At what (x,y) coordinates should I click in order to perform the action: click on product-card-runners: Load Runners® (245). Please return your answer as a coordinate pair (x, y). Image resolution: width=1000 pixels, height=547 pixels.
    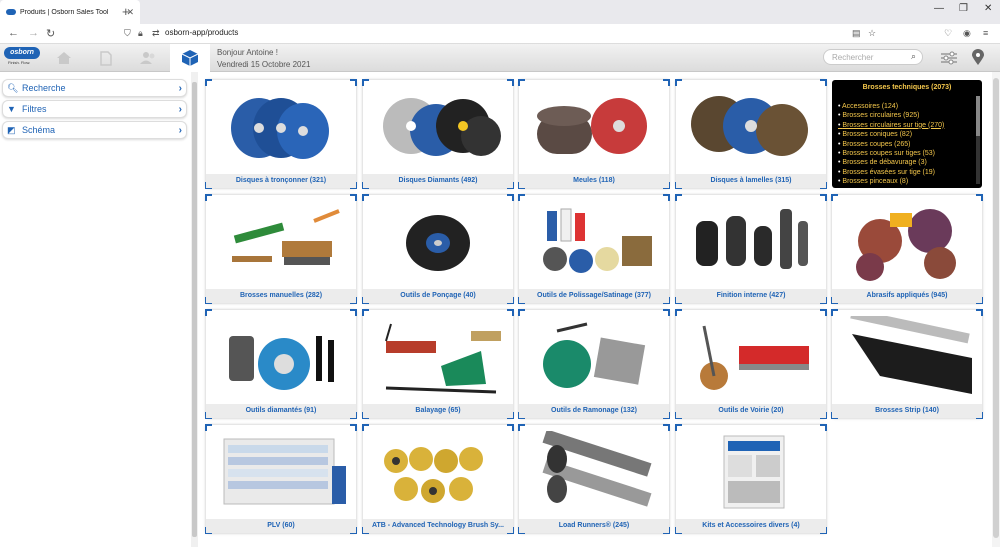
    Looking at the image, I should click on (594, 479).